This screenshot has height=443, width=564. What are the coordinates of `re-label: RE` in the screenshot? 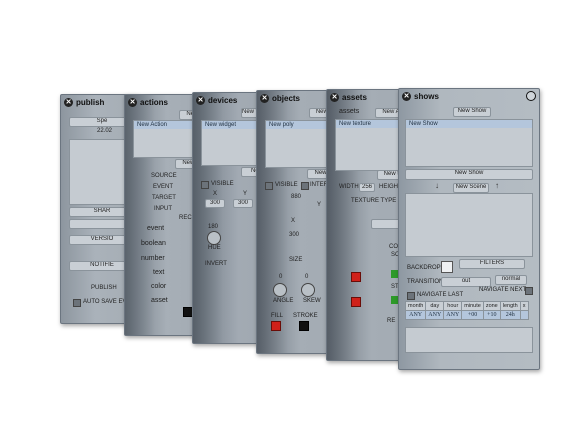 It's located at (391, 321).